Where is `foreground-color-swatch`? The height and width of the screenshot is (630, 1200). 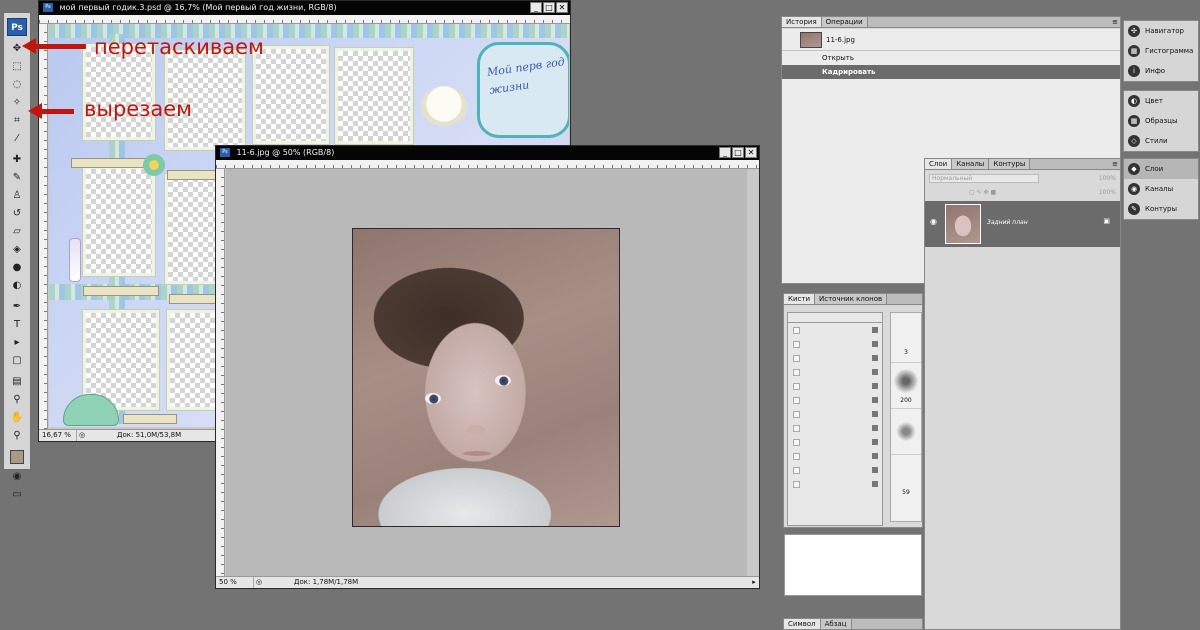
foreground-color-swatch is located at coordinates (17, 457).